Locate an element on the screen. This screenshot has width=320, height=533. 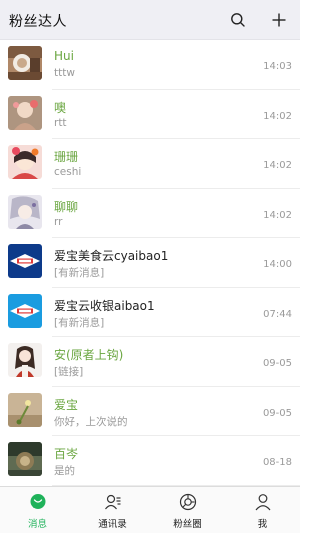
conversation-row: 爱宝 你好，上次说的 09-05 is located at coordinates (150, 411).